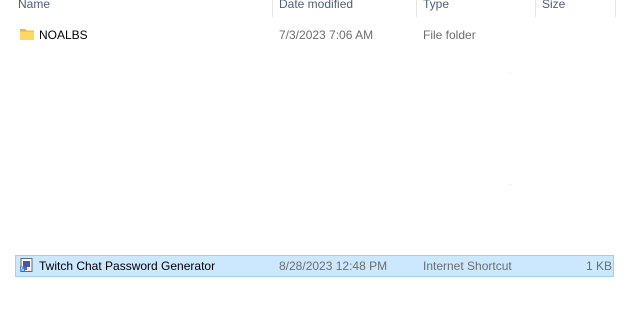 The width and height of the screenshot is (628, 322). Describe the element at coordinates (27, 266) in the screenshot. I see `internet-shortcut-icon` at that location.